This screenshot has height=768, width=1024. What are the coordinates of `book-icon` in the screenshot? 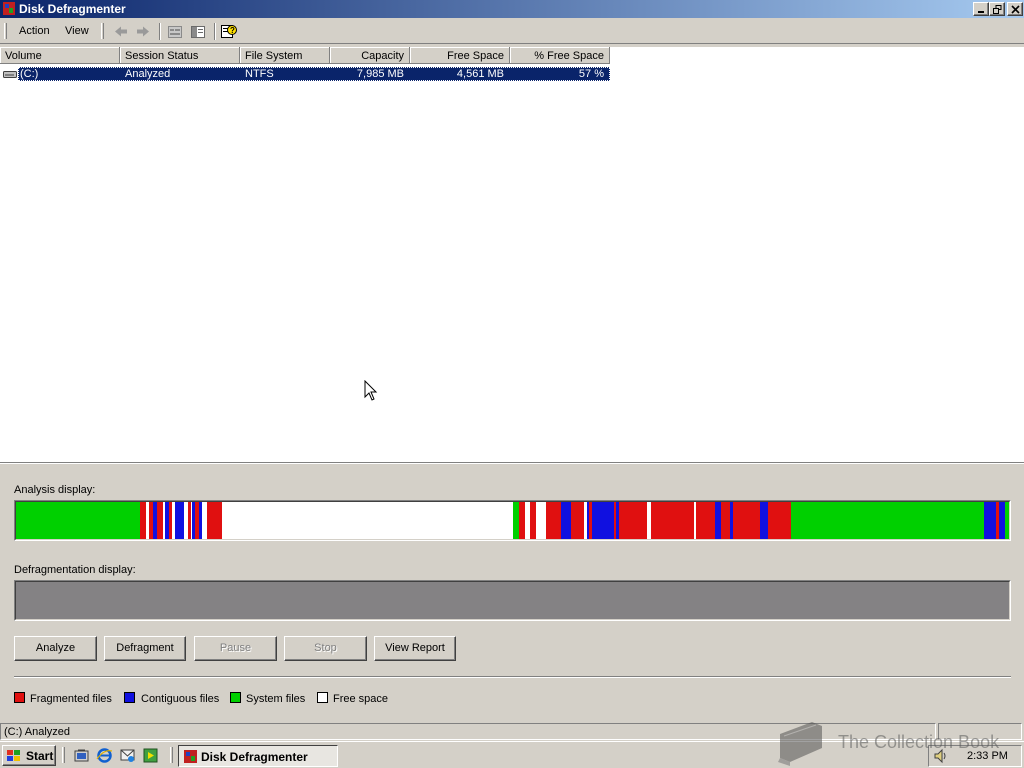 It's located at (800, 744).